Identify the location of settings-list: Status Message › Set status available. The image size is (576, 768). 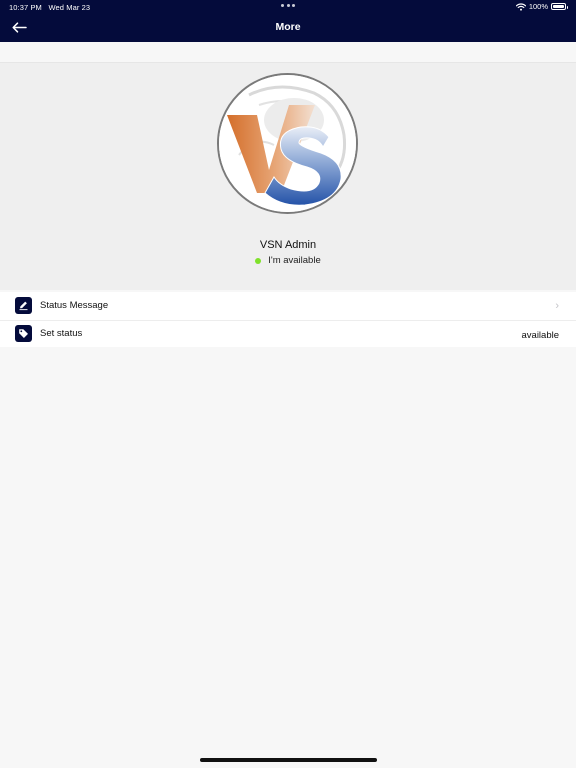
(288, 319).